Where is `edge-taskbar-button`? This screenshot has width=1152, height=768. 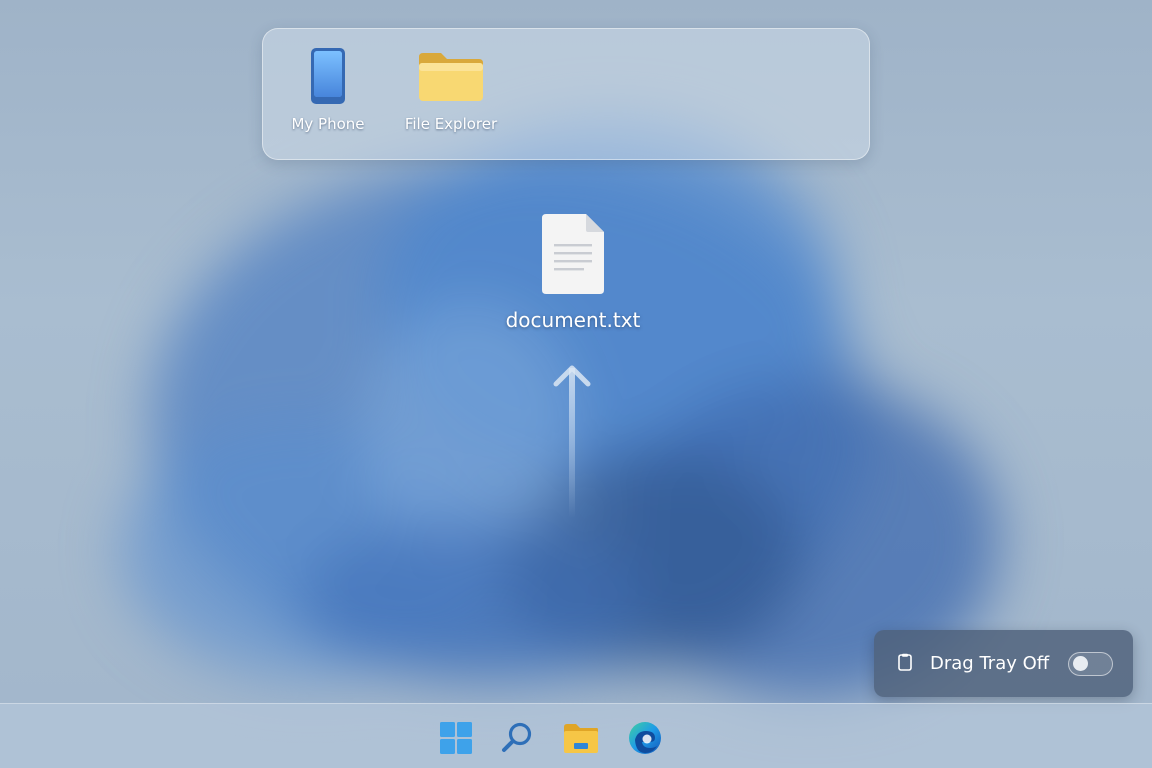 edge-taskbar-button is located at coordinates (645, 738).